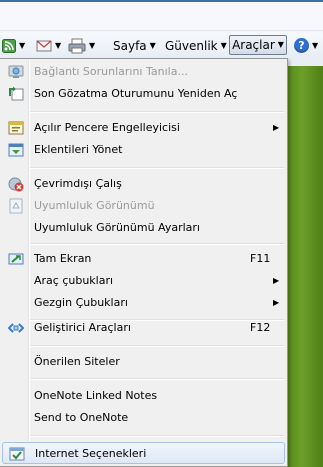 The height and width of the screenshot is (467, 323). Describe the element at coordinates (96, 395) in the screenshot. I see `menu-item-label: OneNote Linked Notes` at that location.